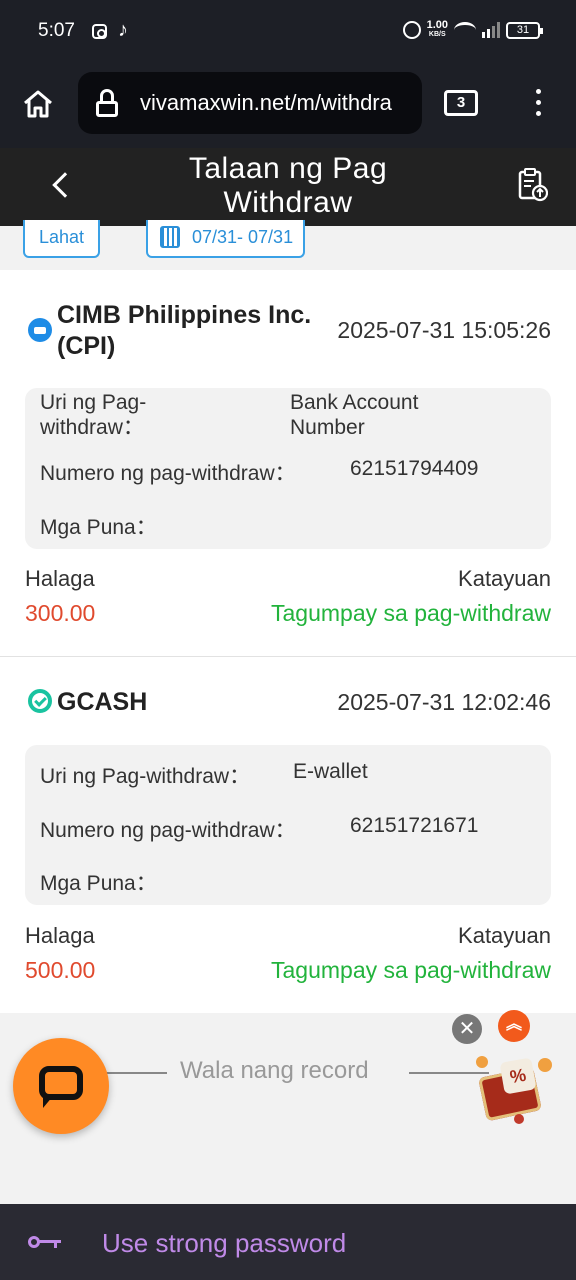 The image size is (576, 1280). What do you see at coordinates (40, 330) in the screenshot?
I see `cimb-logo-icon` at bounding box center [40, 330].